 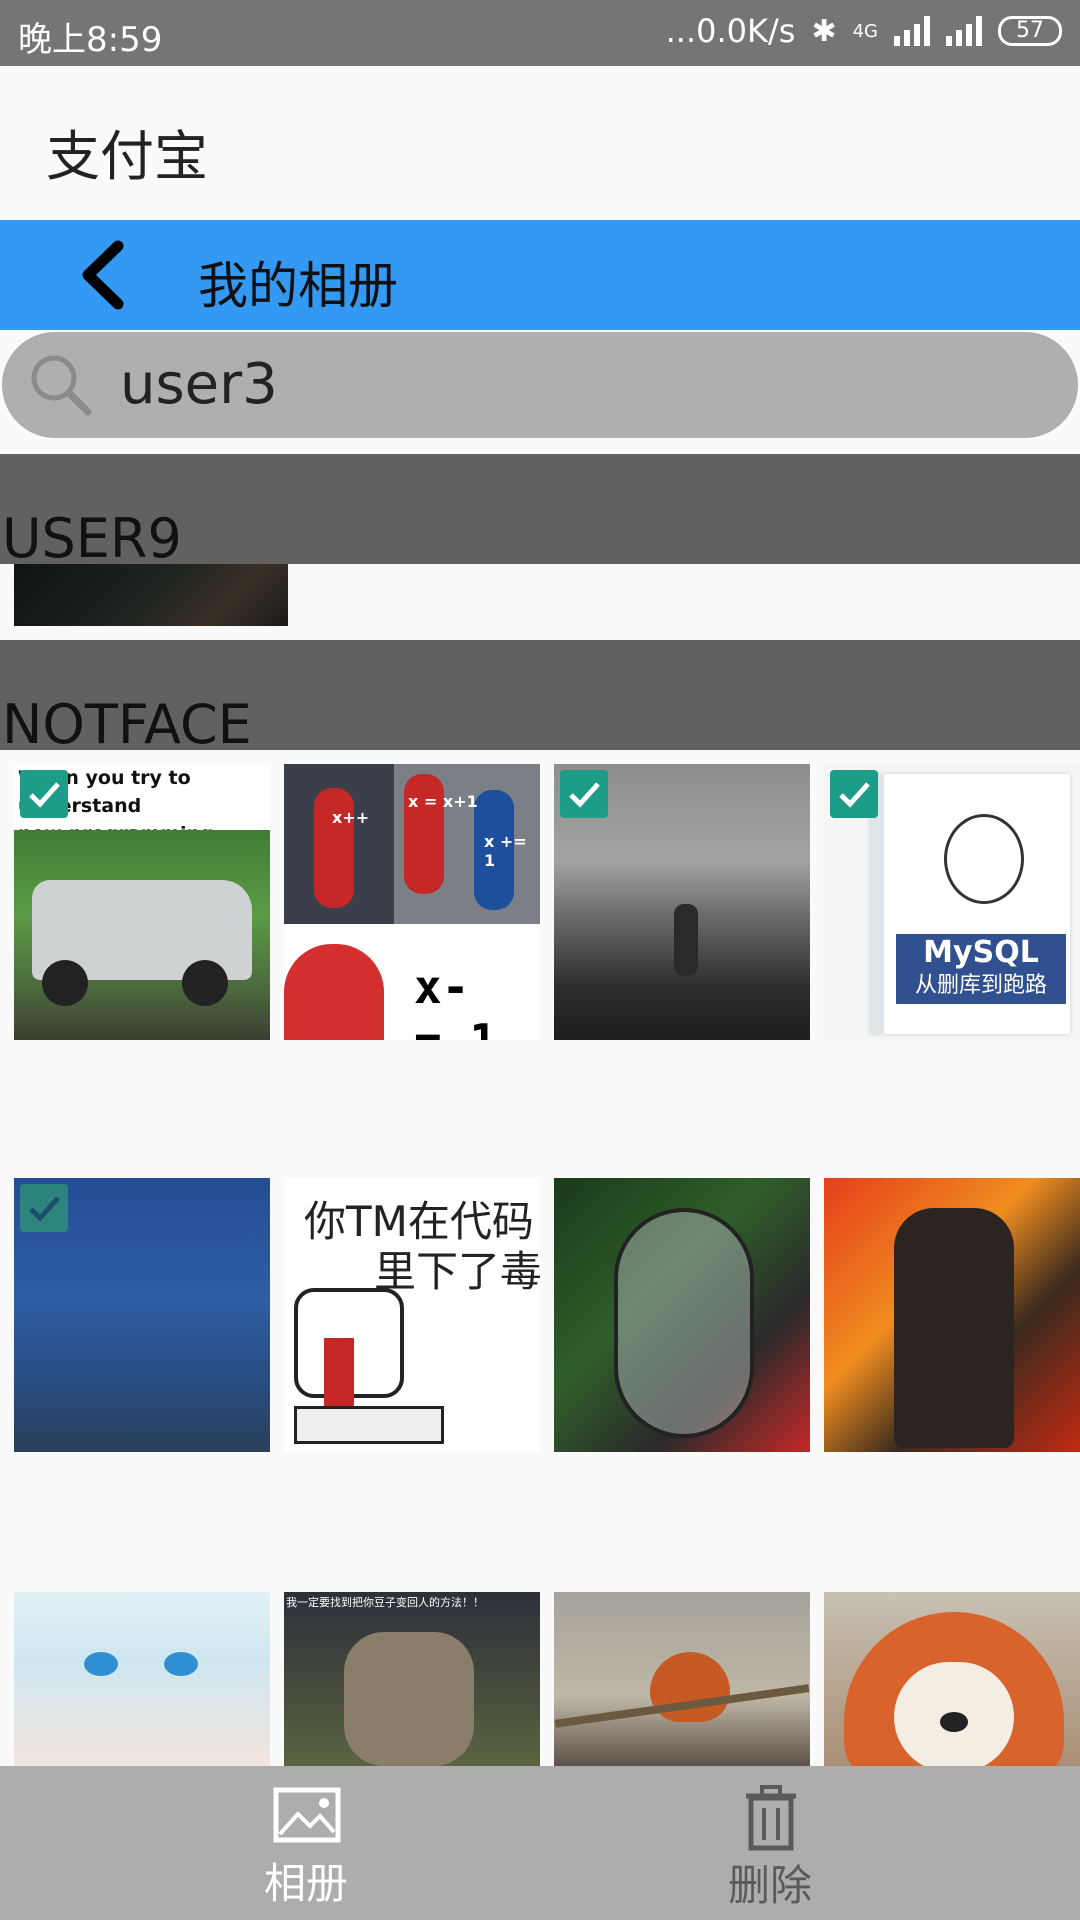 I want to click on status-indicators: ...0.0K/s ✱ 4G 57, so click(x=864, y=31).